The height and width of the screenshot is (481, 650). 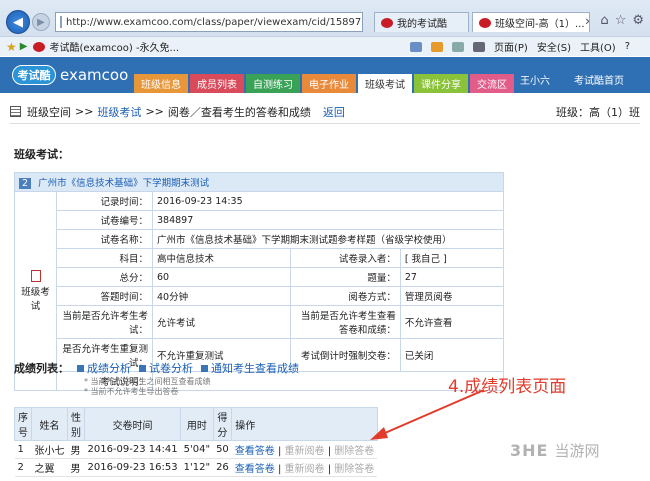 I want to click on gear-icon: ⚙, so click(x=638, y=20).